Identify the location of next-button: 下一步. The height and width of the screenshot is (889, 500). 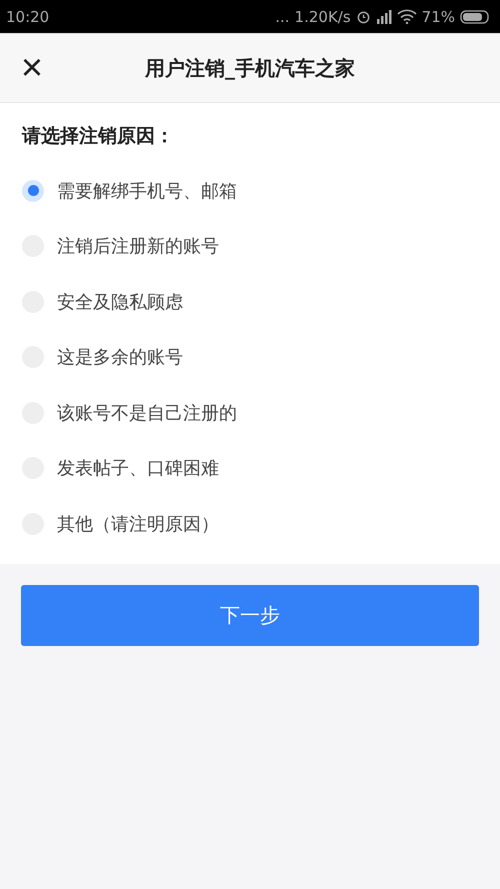
(250, 615).